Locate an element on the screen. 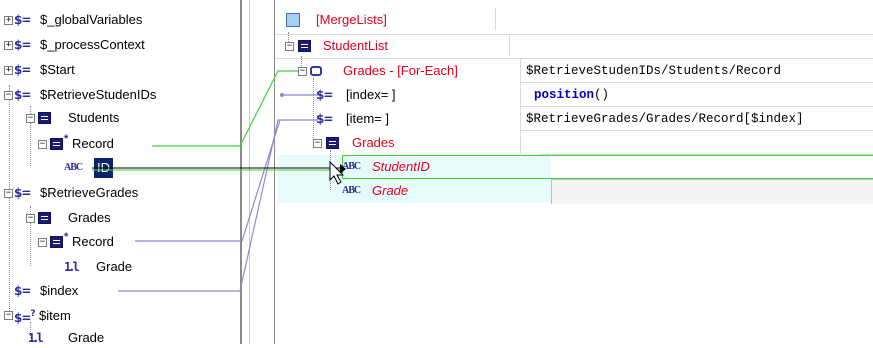  link-dot is located at coordinates (282, 95).